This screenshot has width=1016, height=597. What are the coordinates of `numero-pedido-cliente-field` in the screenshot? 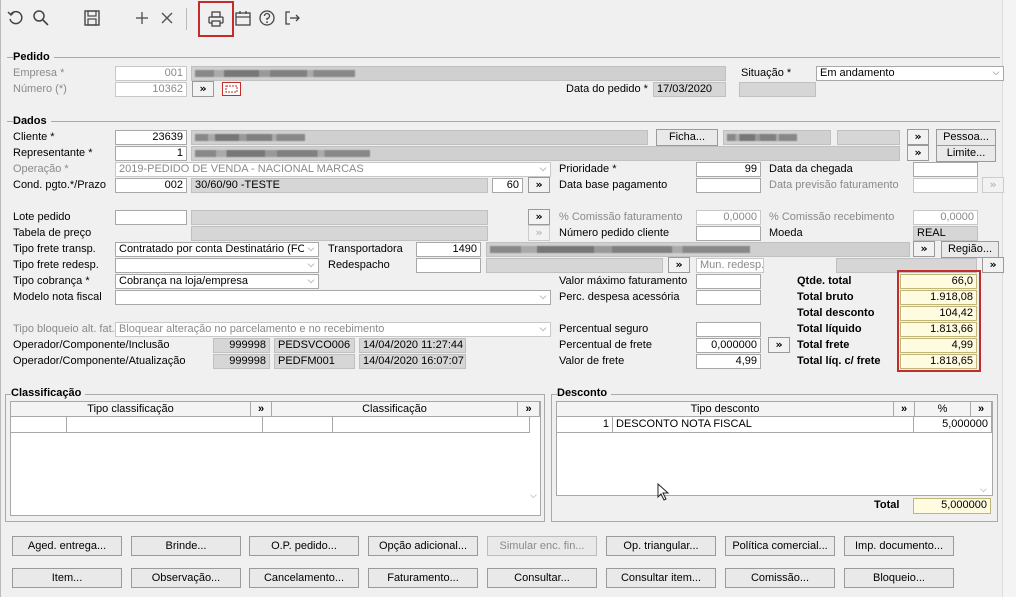 It's located at (728, 233).